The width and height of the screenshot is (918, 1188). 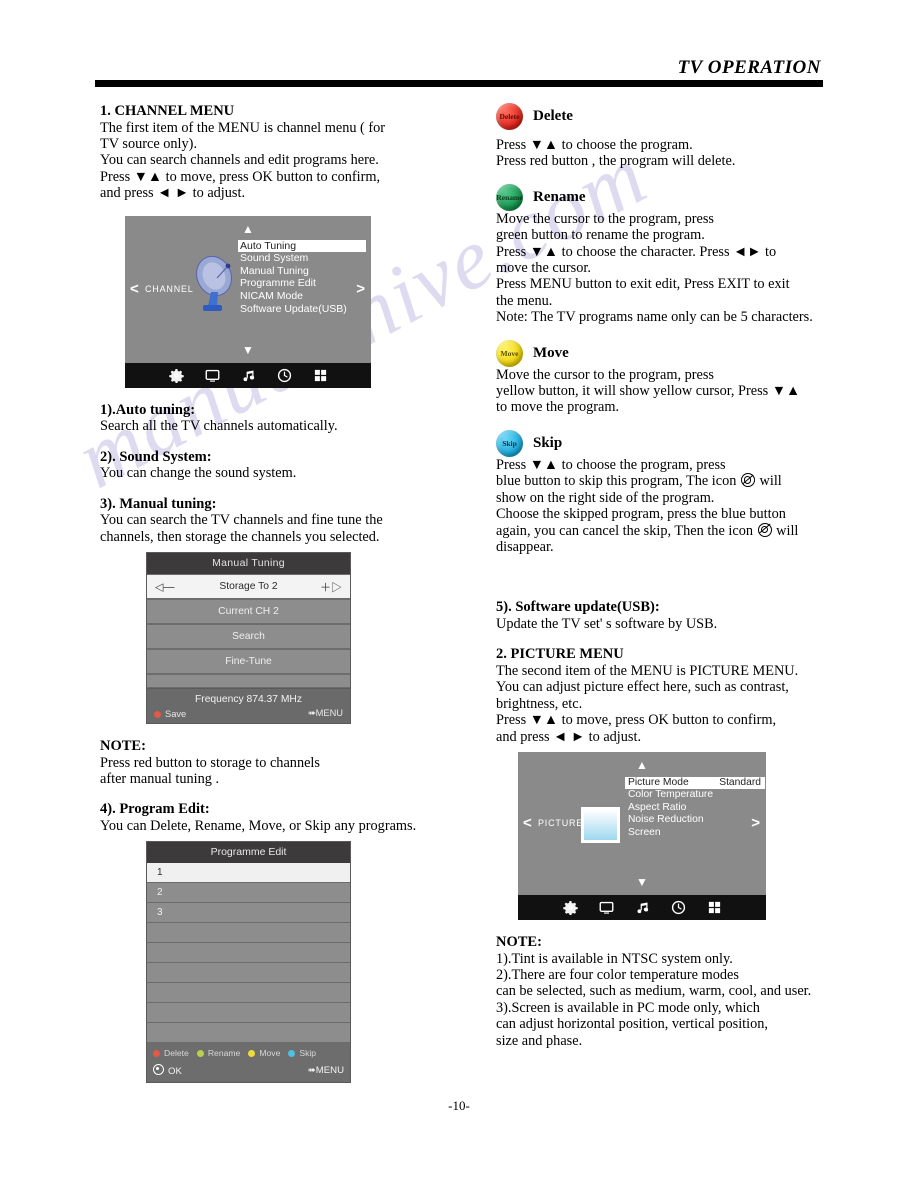 What do you see at coordinates (248, 853) in the screenshot?
I see `osd-programme-edit-title: Programme Edit` at bounding box center [248, 853].